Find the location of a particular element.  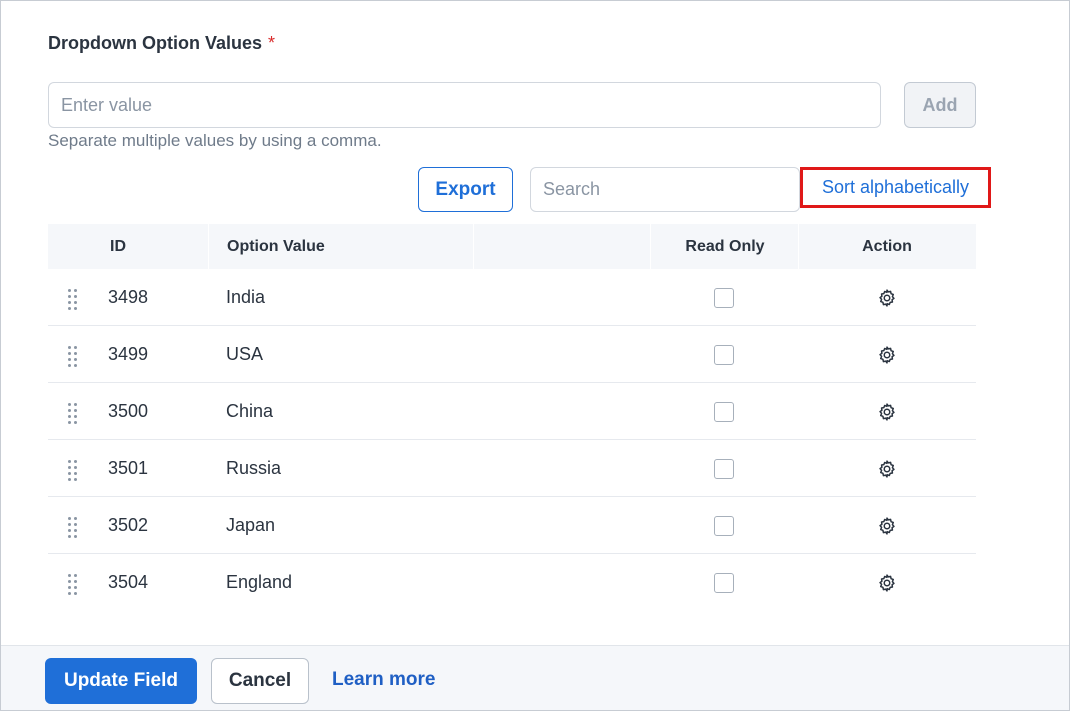

field-label-text: Dropdown Option Values is located at coordinates (155, 43).